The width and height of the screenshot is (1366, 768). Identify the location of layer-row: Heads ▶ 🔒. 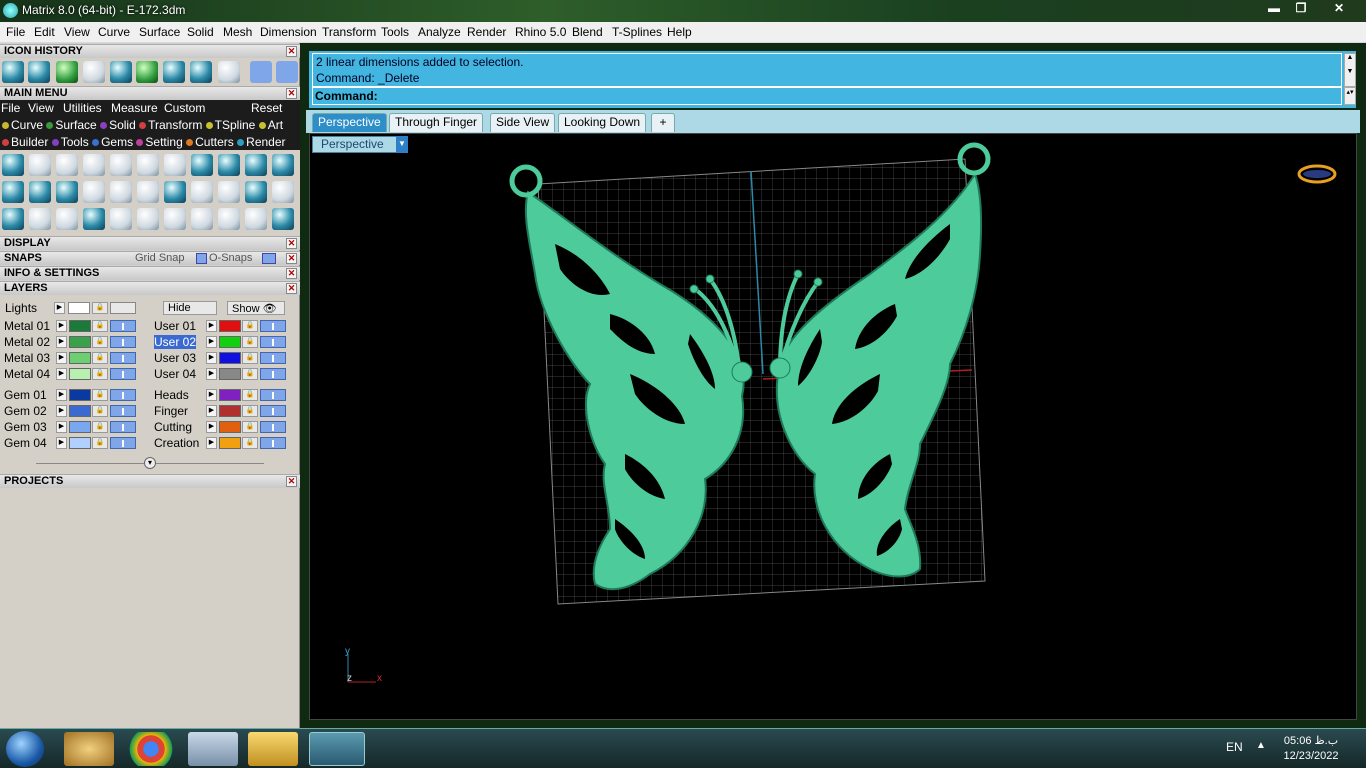
(224, 395).